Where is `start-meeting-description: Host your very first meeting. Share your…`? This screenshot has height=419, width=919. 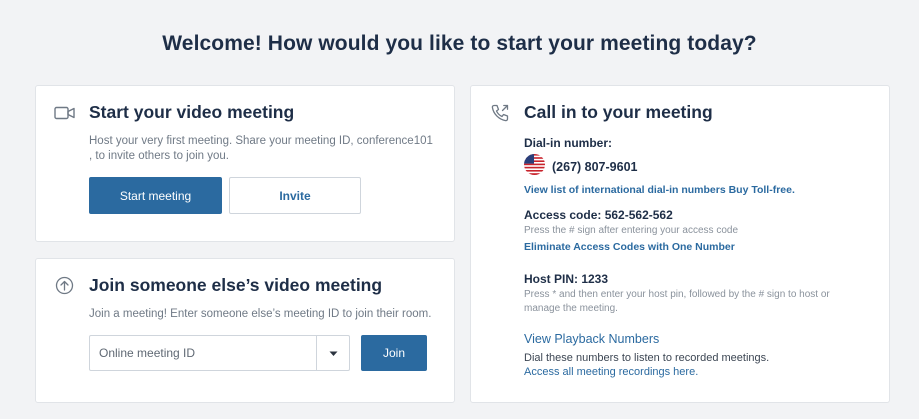 start-meeting-description: Host your very first meeting. Share your… is located at coordinates (261, 148).